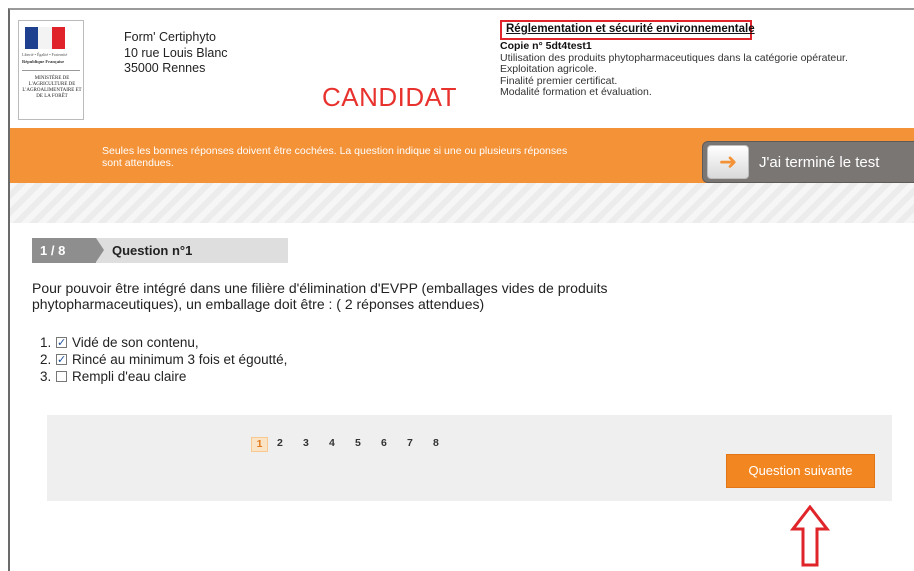 The height and width of the screenshot is (571, 914). Describe the element at coordinates (46, 359) in the screenshot. I see `answer-number: 2.` at that location.